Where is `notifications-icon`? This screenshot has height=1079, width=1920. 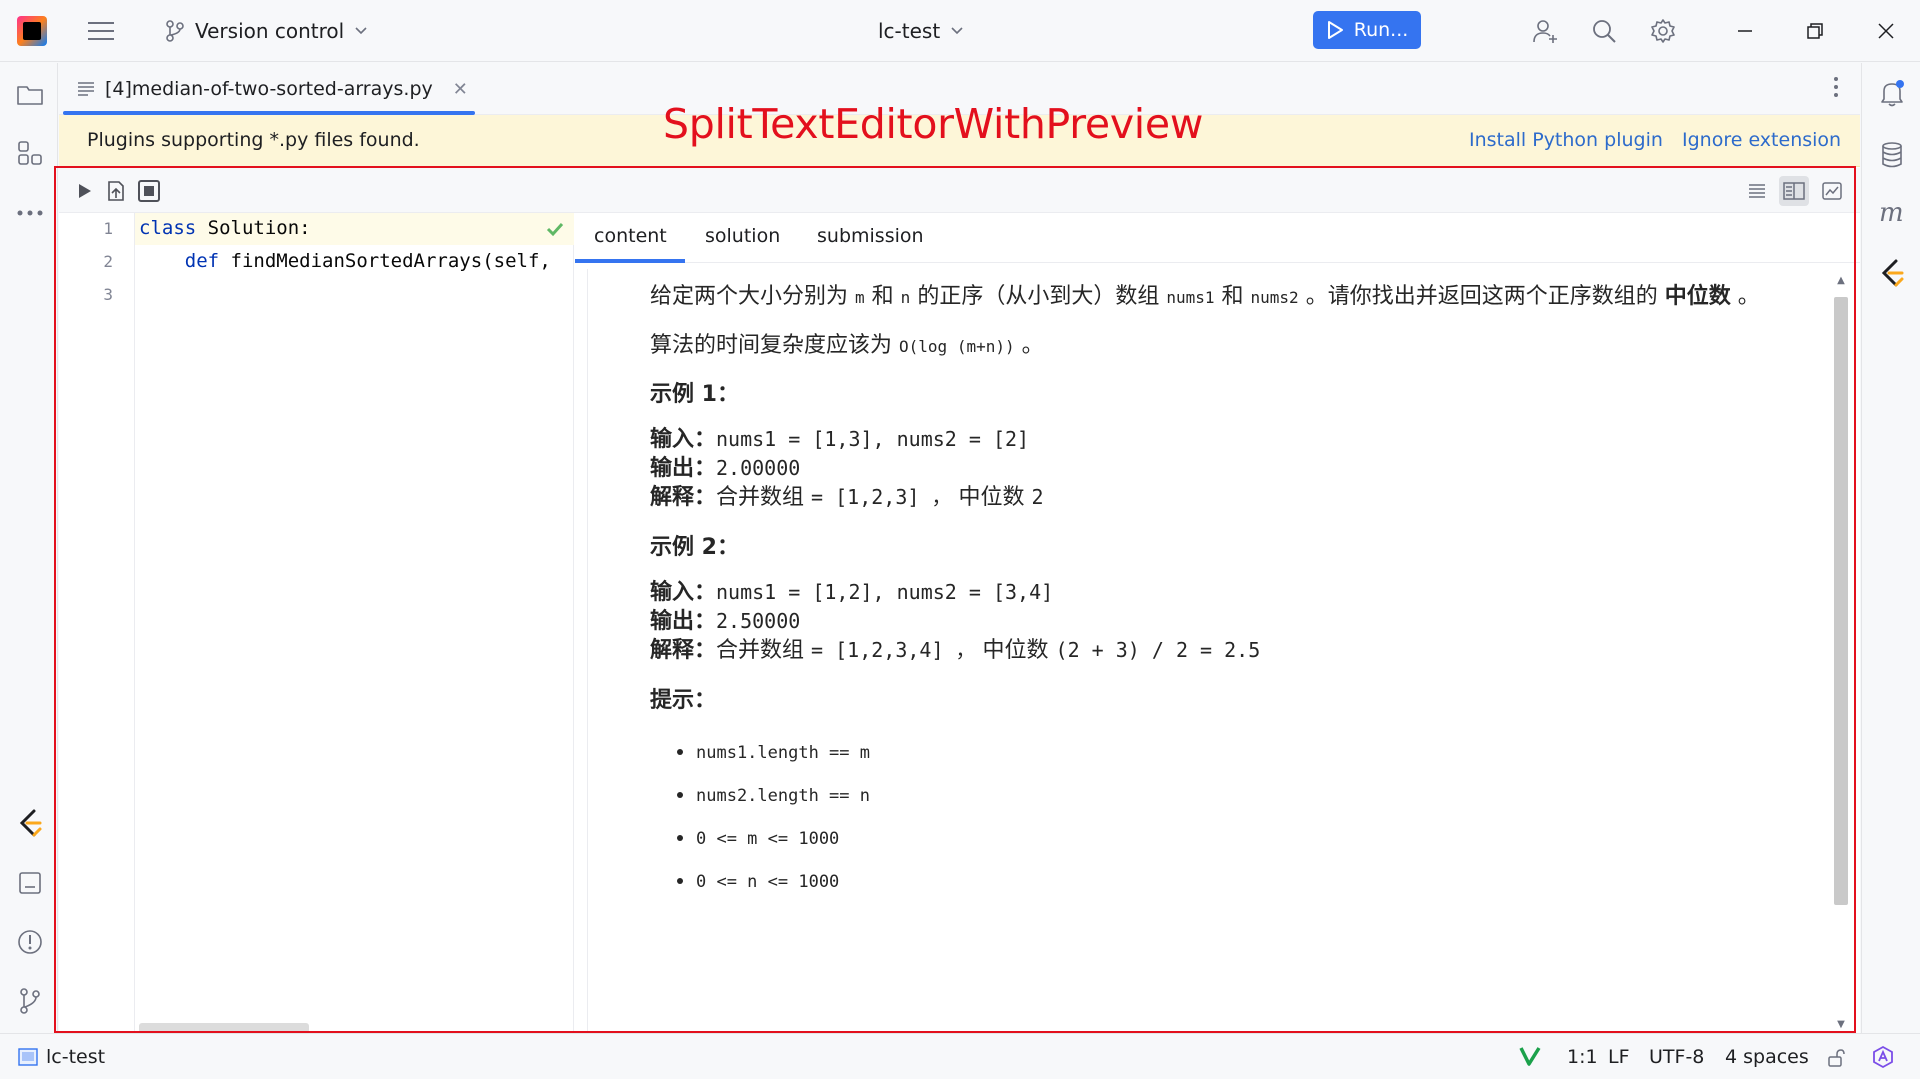
notifications-icon is located at coordinates (1892, 93).